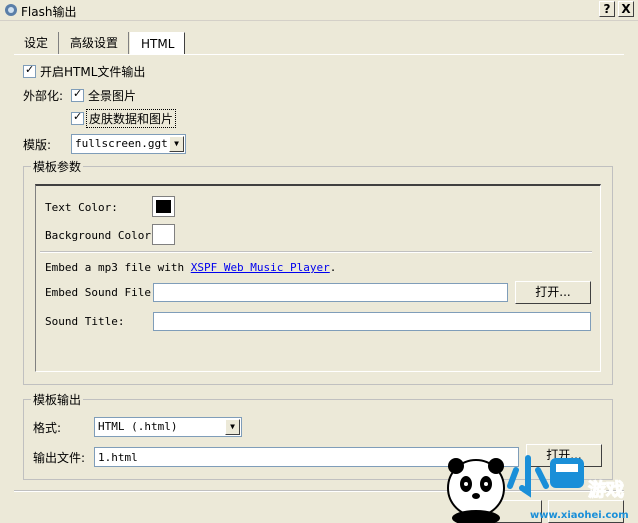  What do you see at coordinates (566, 478) in the screenshot?
I see `brand-lettering: 游戏` at bounding box center [566, 478].